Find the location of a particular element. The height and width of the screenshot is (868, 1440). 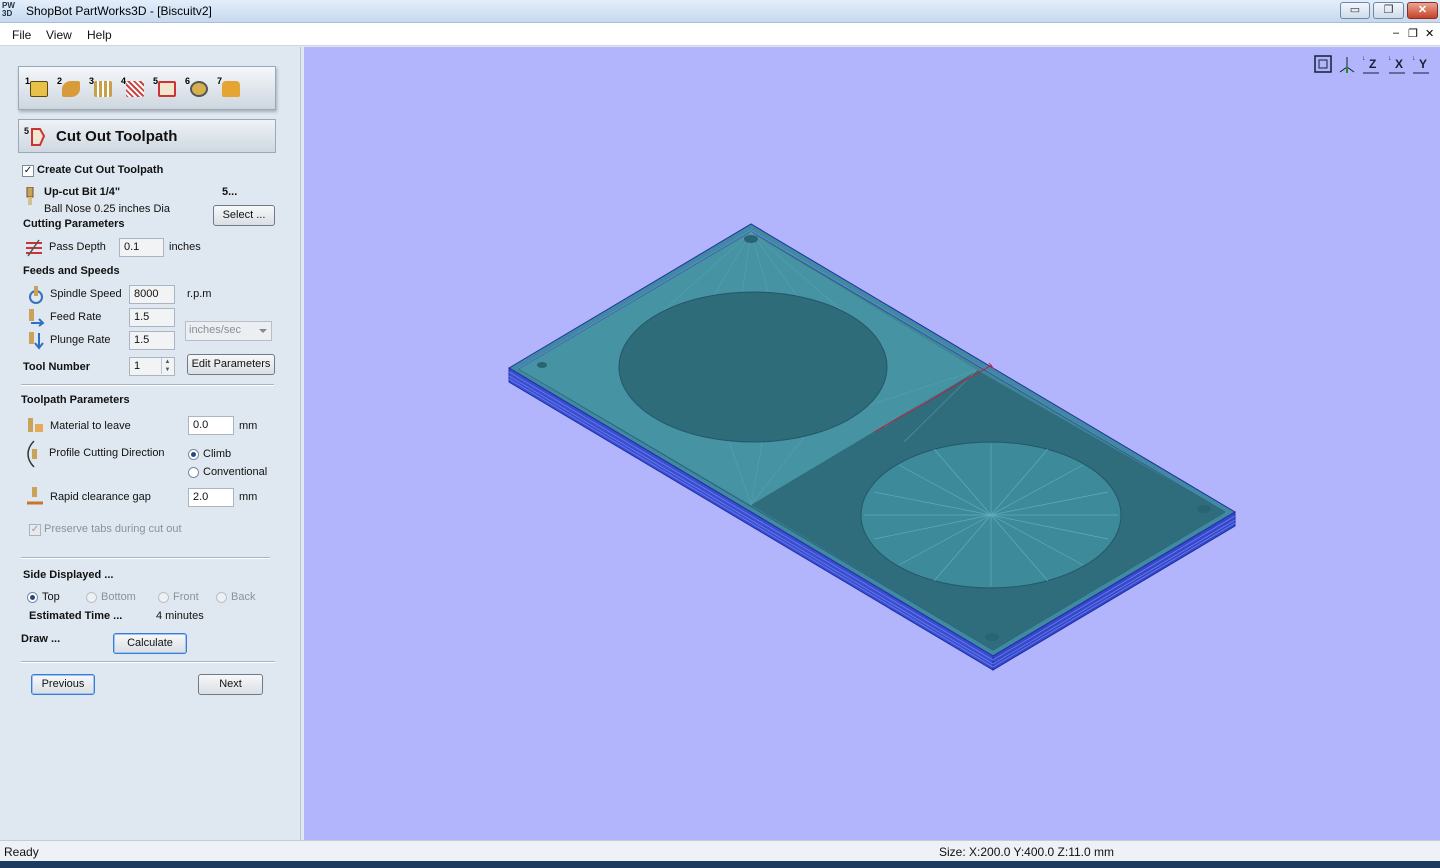

window-title: ShopBot PartWorks3D - [Biscuitv2] is located at coordinates (119, 11).